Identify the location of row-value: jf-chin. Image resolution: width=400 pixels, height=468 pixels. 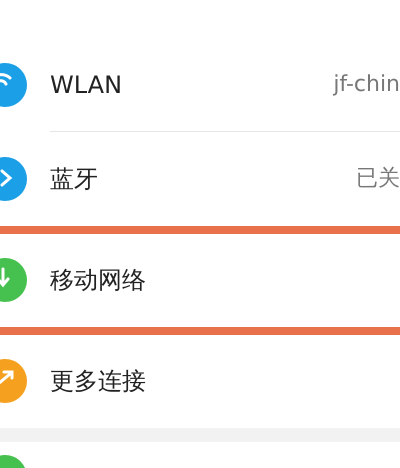
(366, 85).